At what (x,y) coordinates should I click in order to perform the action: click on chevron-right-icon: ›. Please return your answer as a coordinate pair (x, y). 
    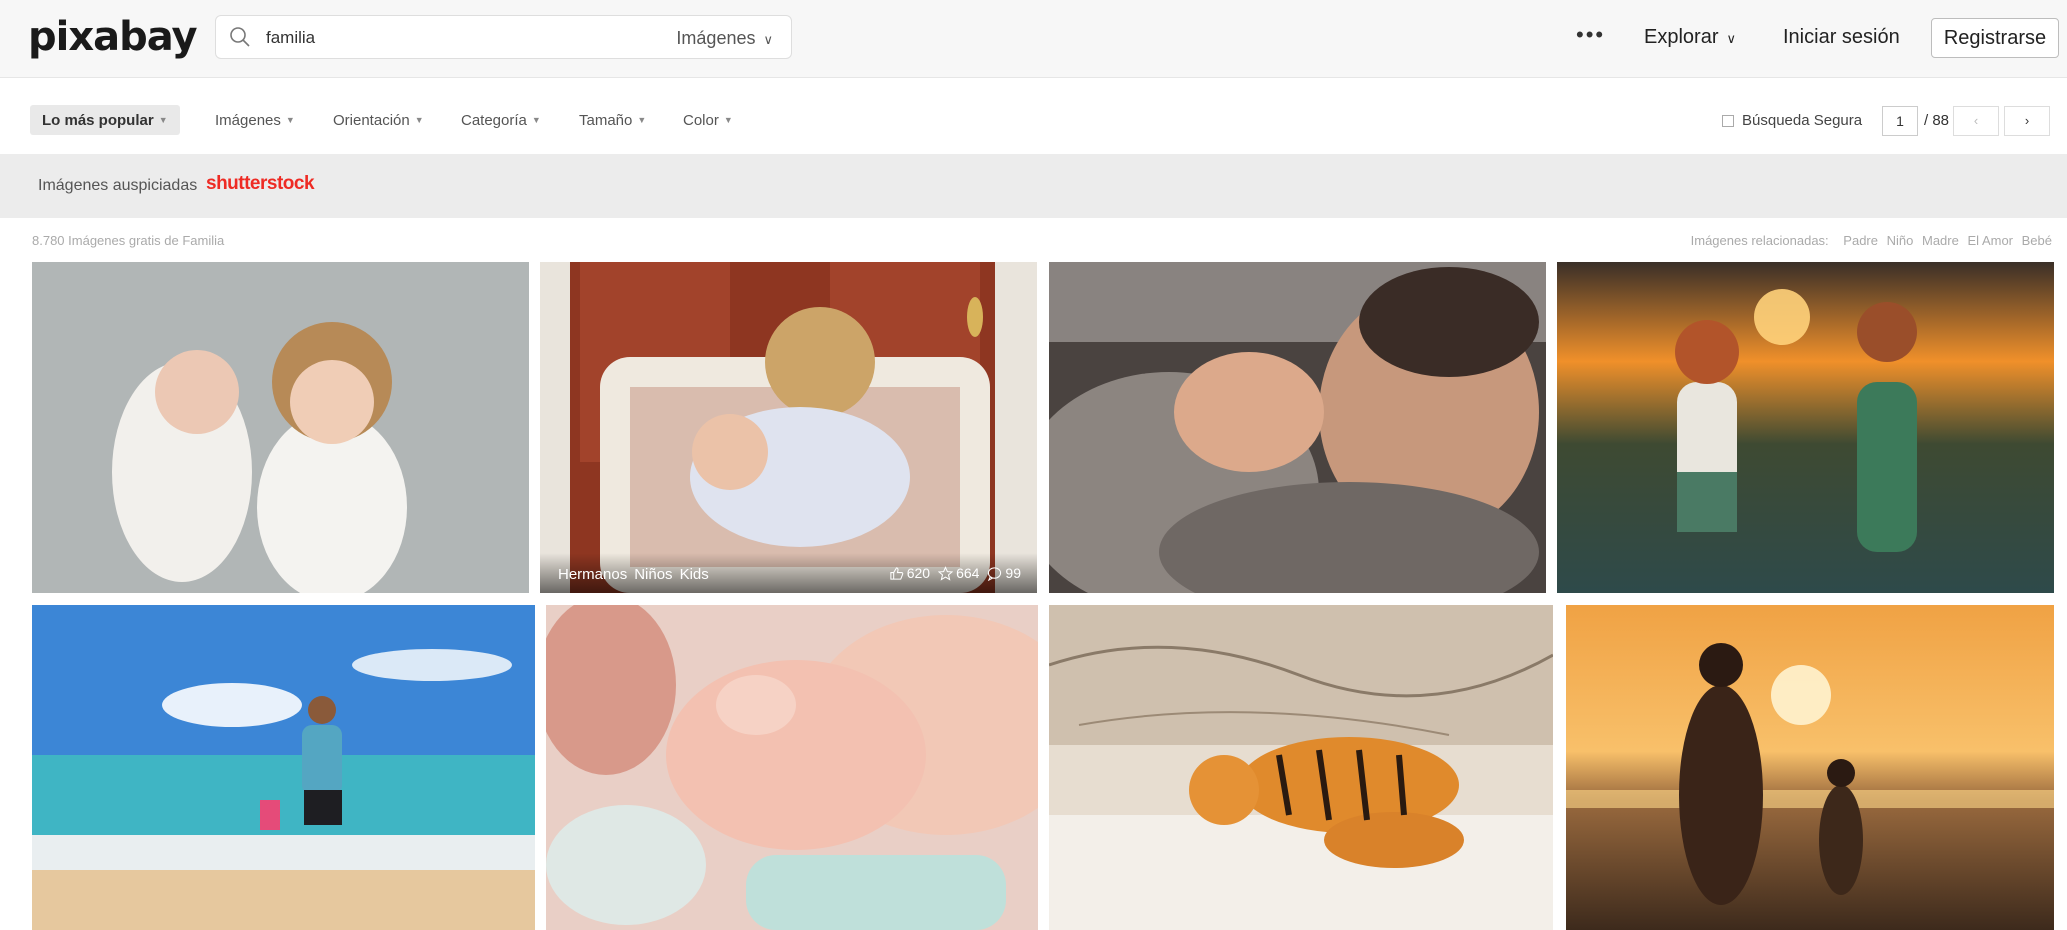
    Looking at the image, I should click on (2027, 120).